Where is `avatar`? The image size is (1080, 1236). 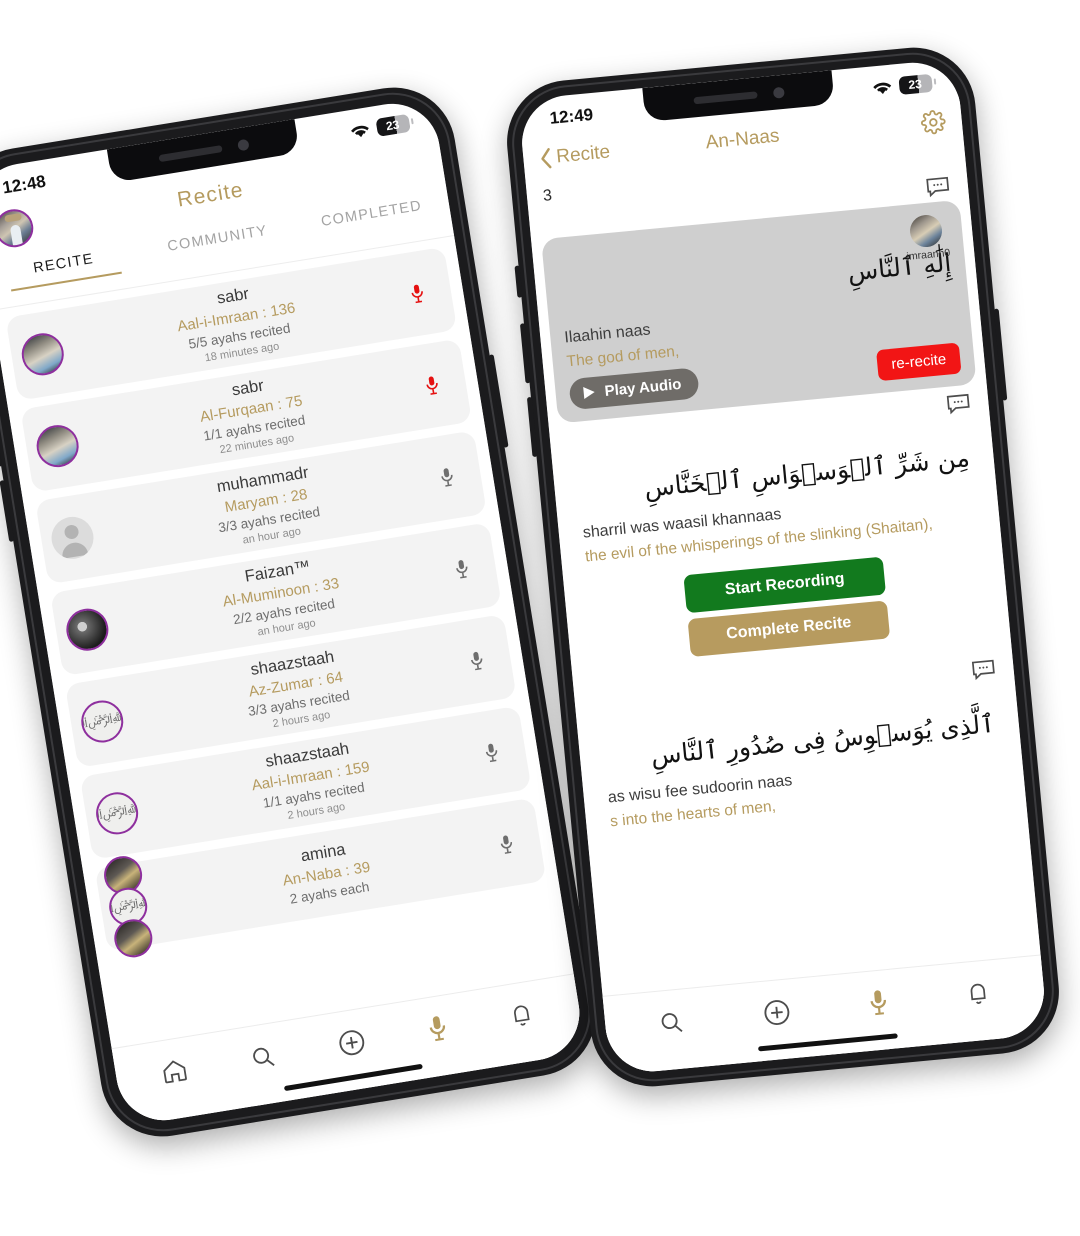 avatar is located at coordinates (926, 231).